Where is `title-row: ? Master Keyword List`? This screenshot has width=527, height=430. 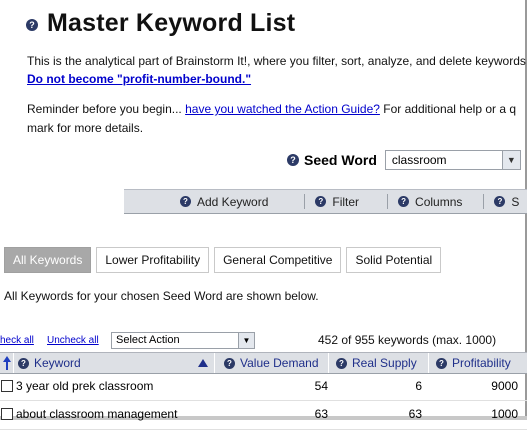 title-row: ? Master Keyword List is located at coordinates (160, 23).